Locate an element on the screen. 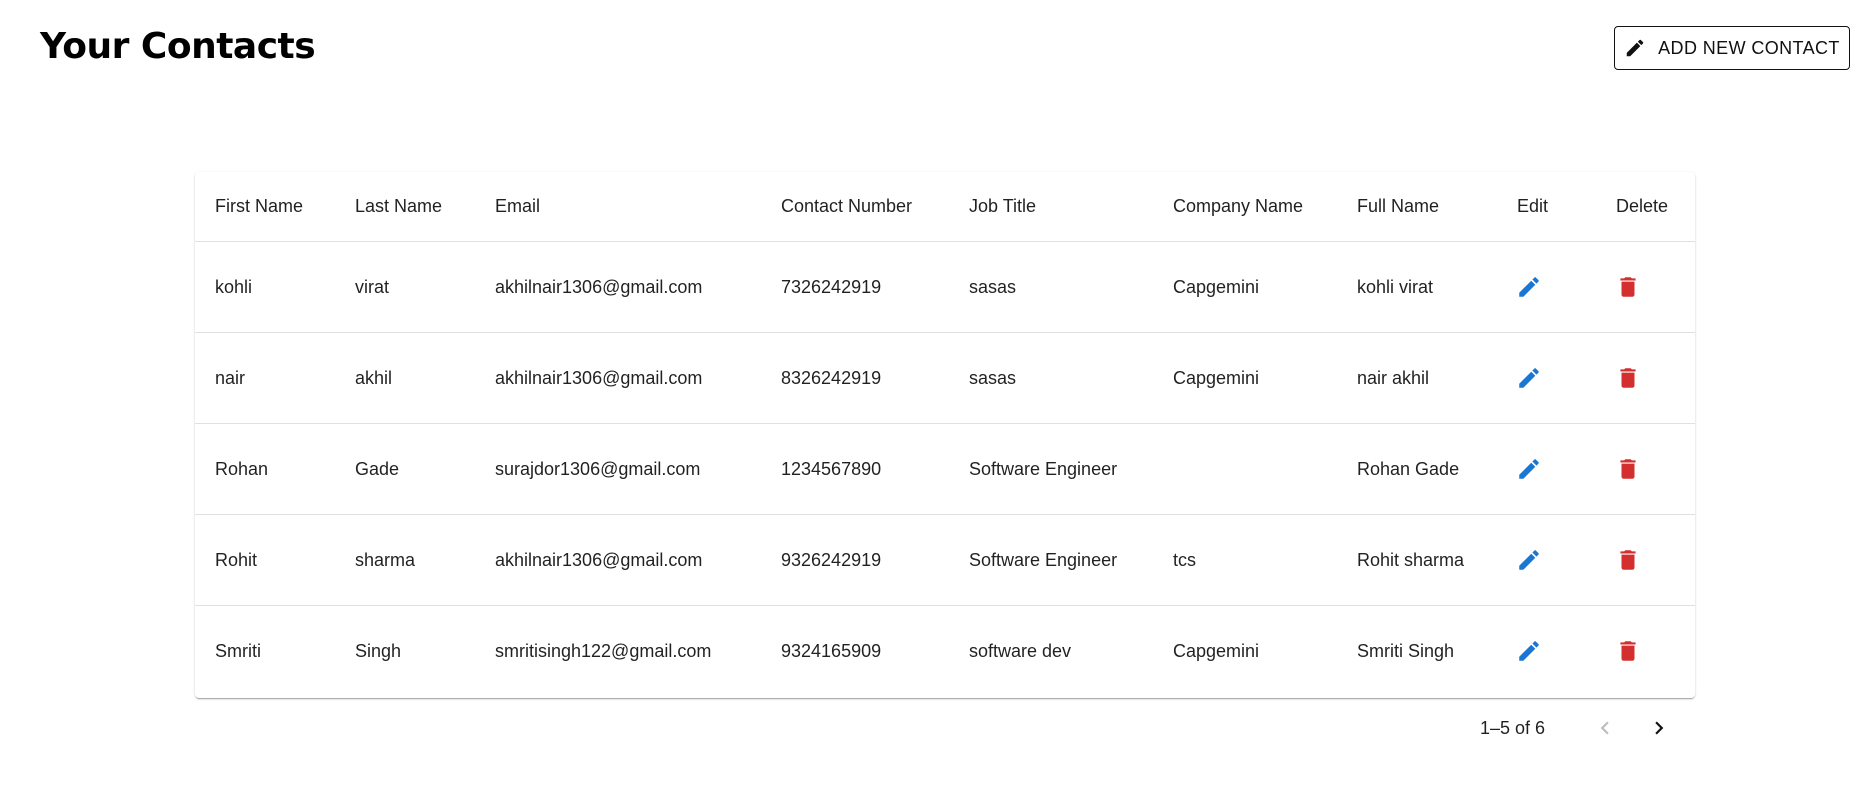 This screenshot has height=812, width=1862. column-header-job-title: Job Title is located at coordinates (1051, 207).